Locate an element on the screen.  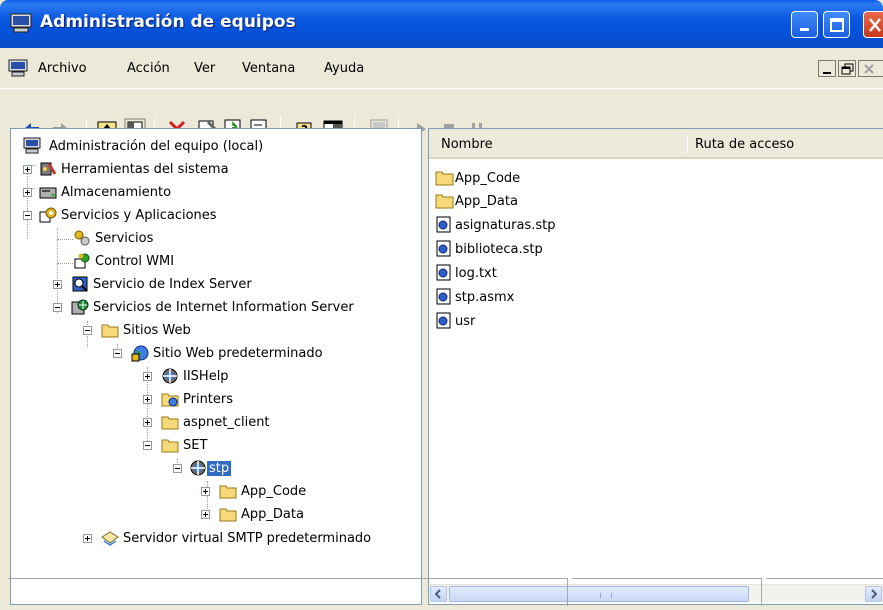
mdi-close-button is located at coordinates (870, 68).